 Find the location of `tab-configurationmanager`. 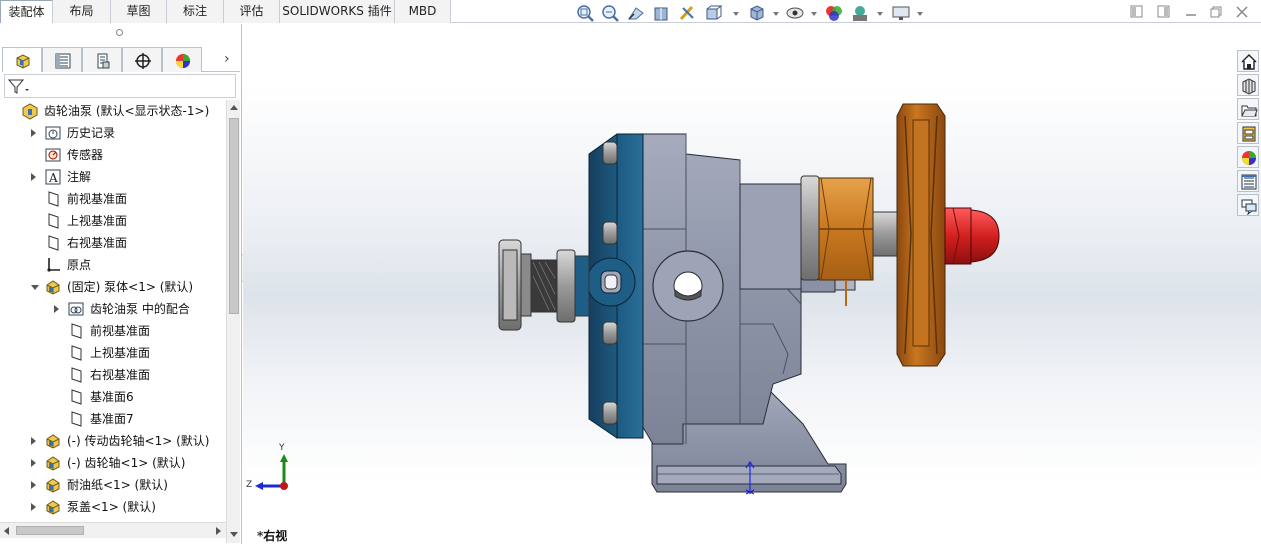

tab-configurationmanager is located at coordinates (102, 59).